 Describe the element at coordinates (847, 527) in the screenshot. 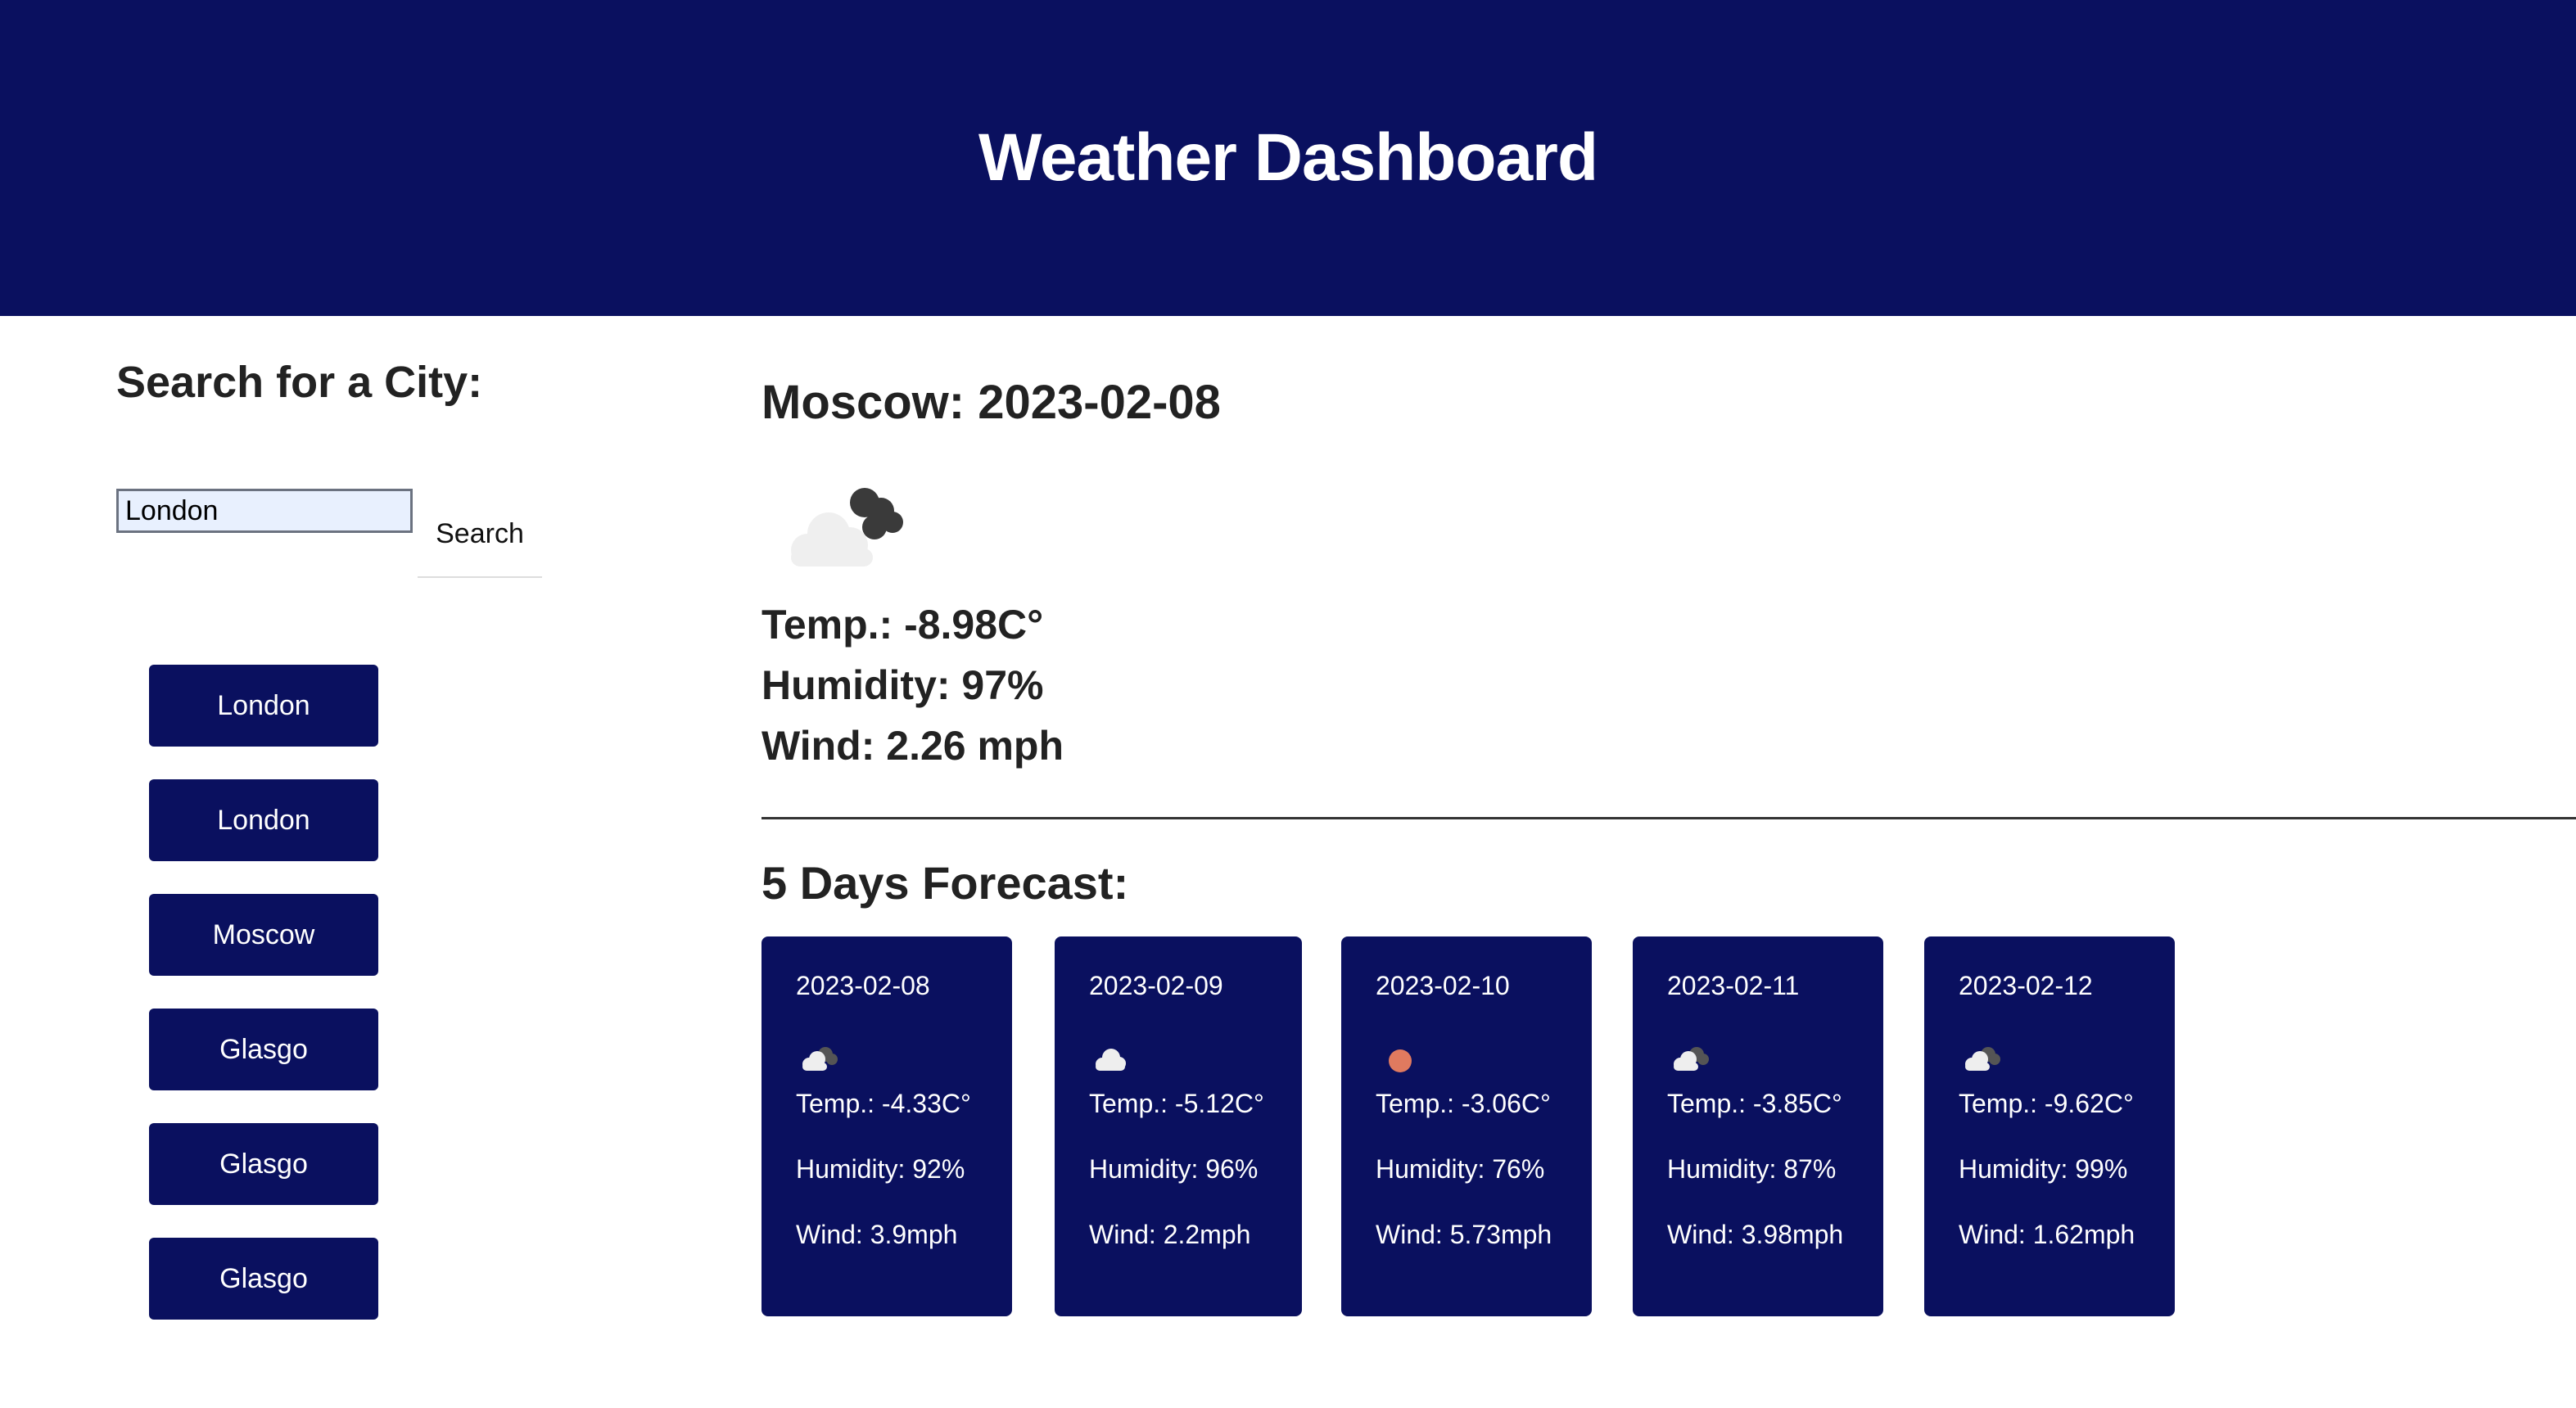

I see `broken-clouds-icon` at that location.